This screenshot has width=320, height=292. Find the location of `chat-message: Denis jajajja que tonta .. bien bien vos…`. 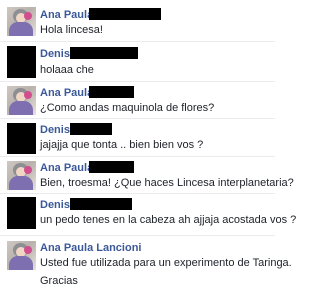

chat-message: Denis jajajja que tonta .. bien bien vos… is located at coordinates (137, 138).